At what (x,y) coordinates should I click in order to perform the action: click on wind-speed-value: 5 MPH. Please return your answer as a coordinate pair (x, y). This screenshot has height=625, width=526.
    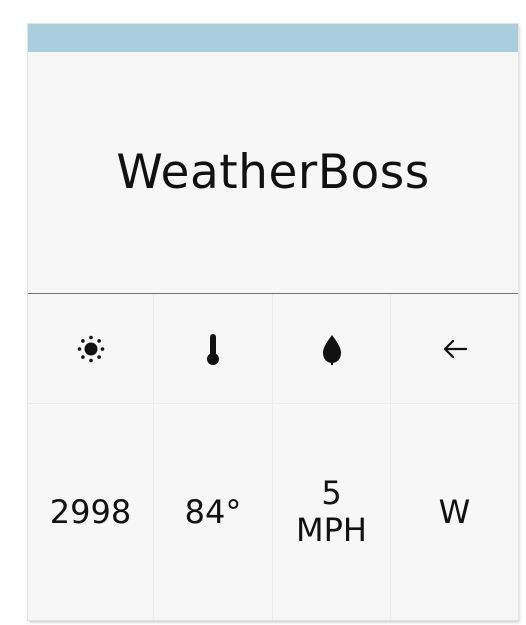
    Looking at the image, I should click on (331, 511).